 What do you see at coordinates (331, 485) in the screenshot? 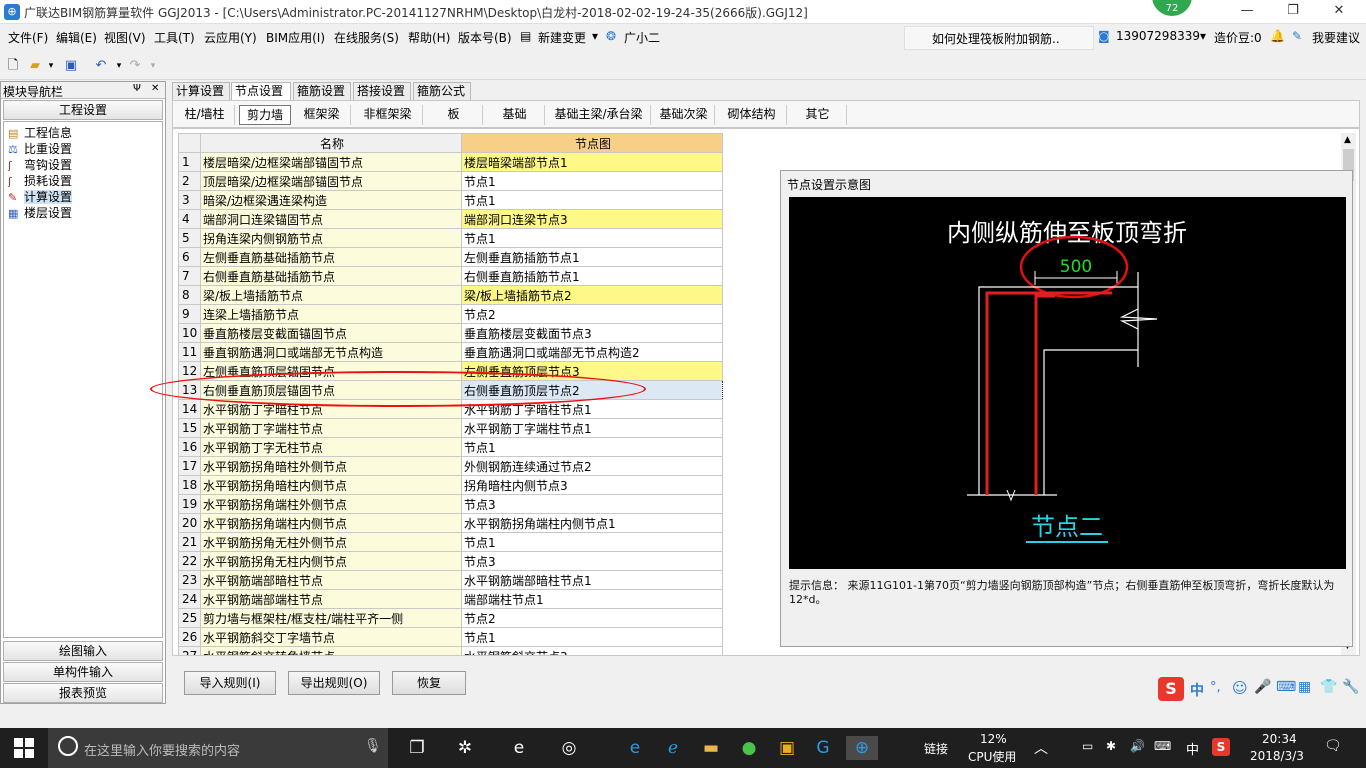
I see `row-name: 水平钢筋拐角暗柱内侧节点` at bounding box center [331, 485].